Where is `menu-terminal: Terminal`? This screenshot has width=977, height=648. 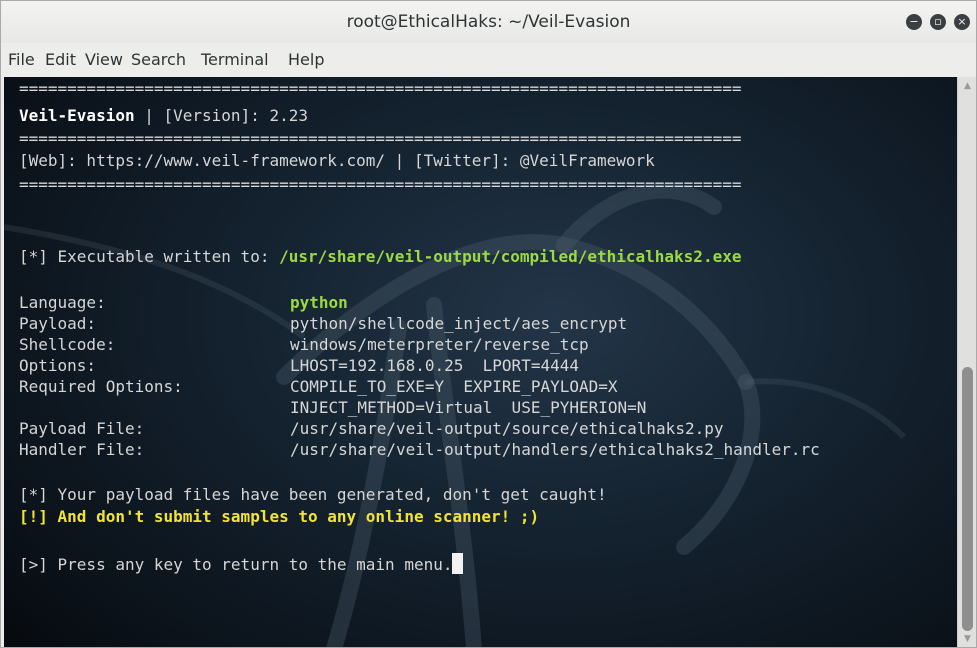 menu-terminal: Terminal is located at coordinates (235, 59).